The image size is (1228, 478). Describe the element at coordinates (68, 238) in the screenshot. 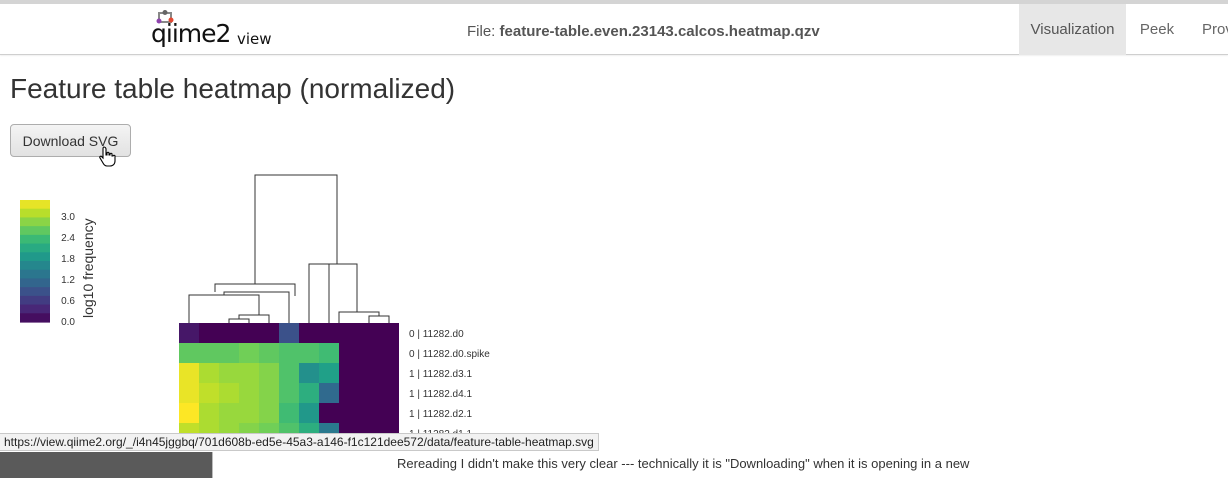

I see `colorbar-tick-label: 2.4` at that location.